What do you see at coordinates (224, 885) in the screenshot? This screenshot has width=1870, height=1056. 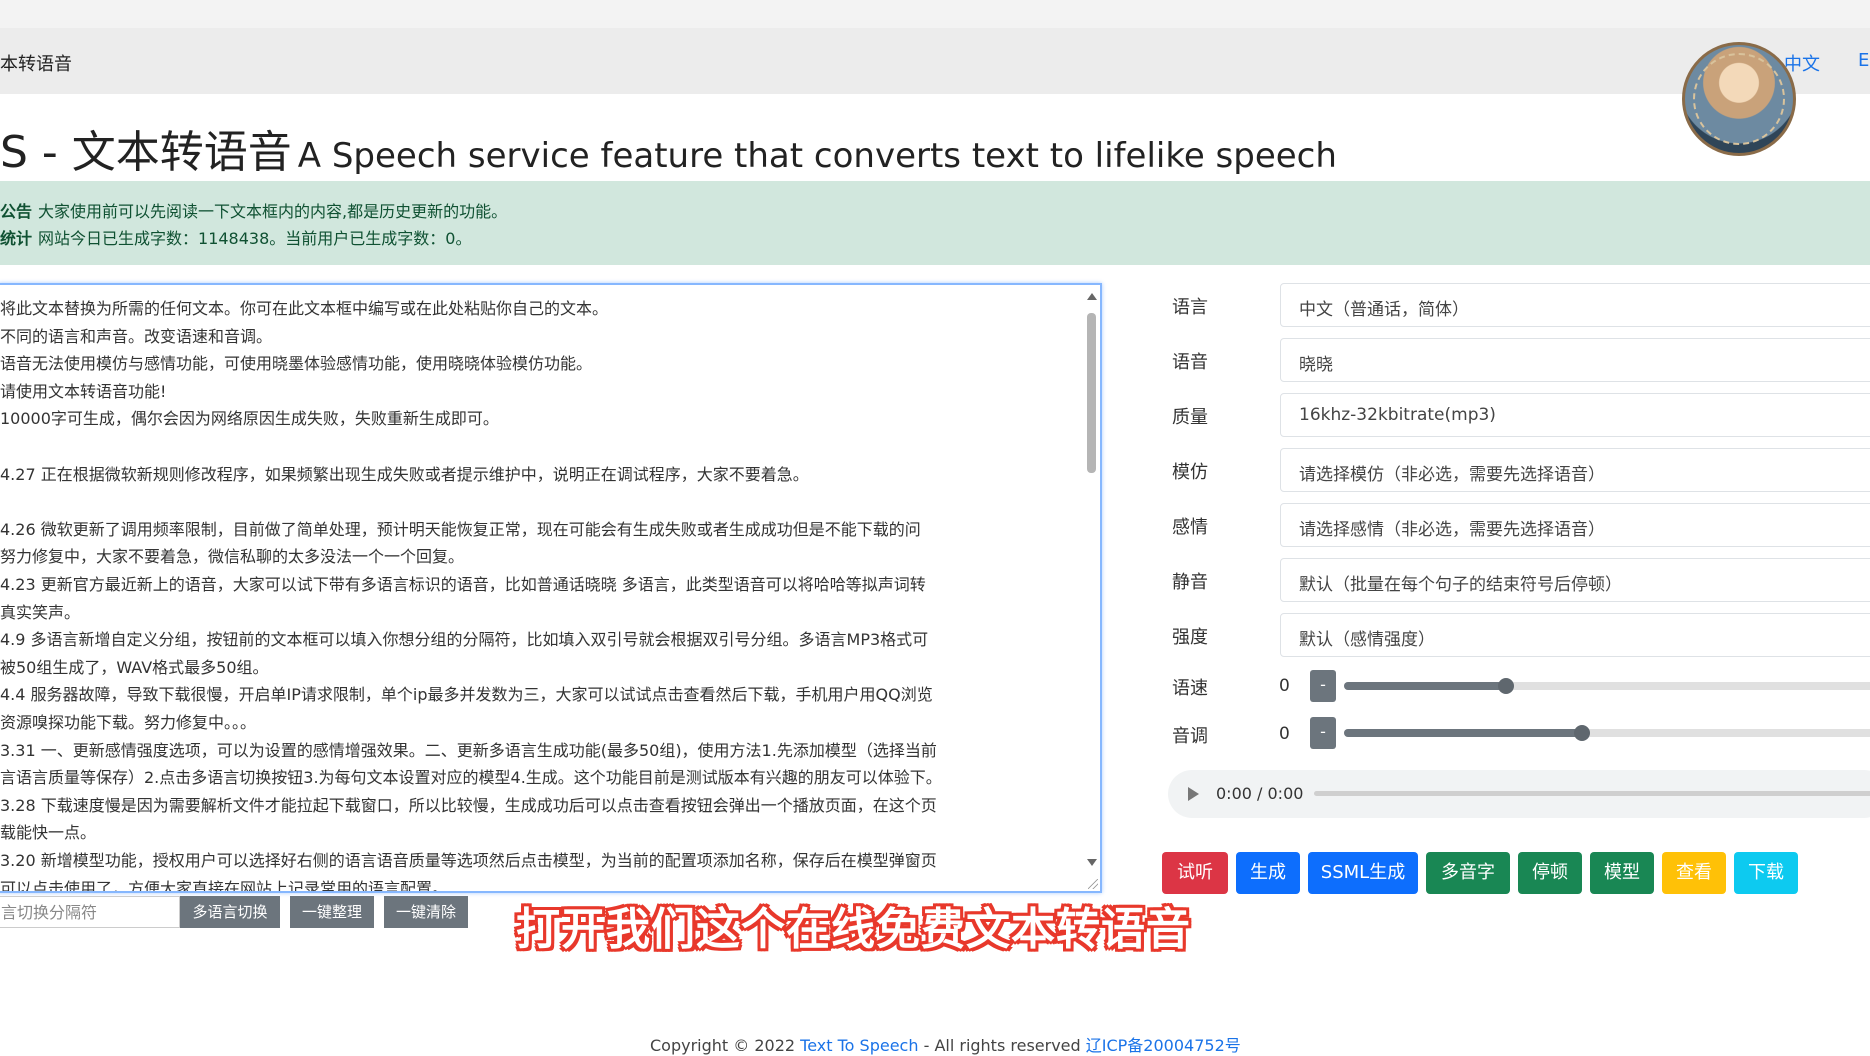 I see `editor-line: 可以点击使用了，方便大家直接在网站上记录常用的语言配置。` at bounding box center [224, 885].